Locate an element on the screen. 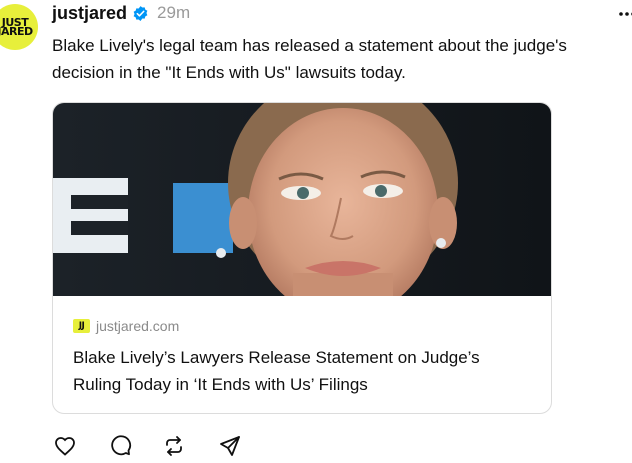 The image size is (632, 463). post-header: justjared 29m is located at coordinates (121, 13).